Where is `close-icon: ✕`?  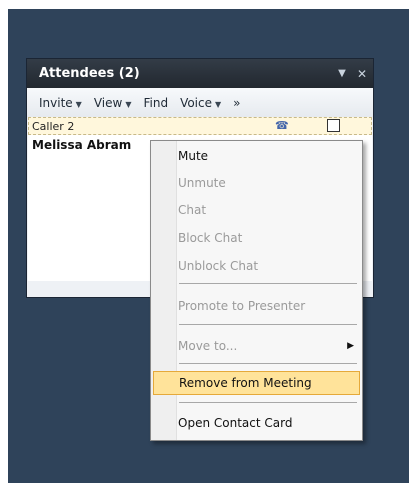
close-icon: ✕ is located at coordinates (362, 74).